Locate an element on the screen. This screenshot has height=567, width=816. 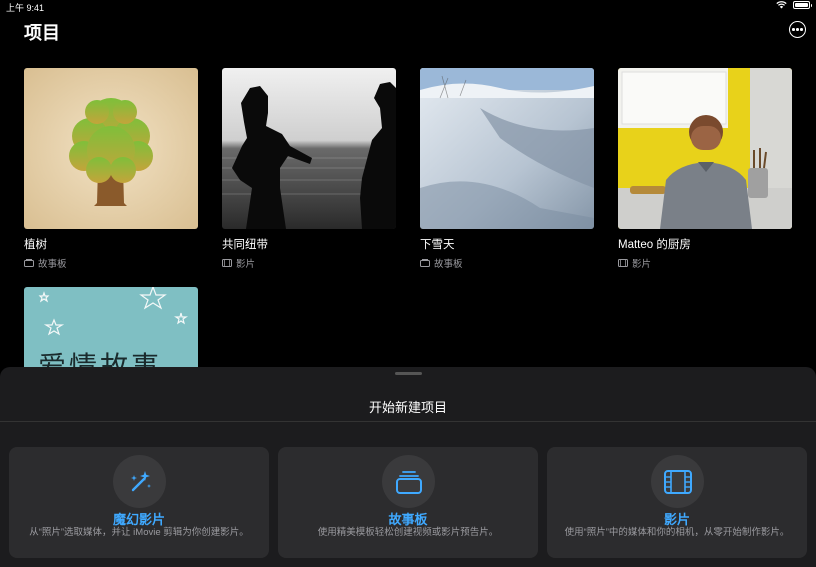
project-name: Matteo 的厨房 is located at coordinates (654, 245).